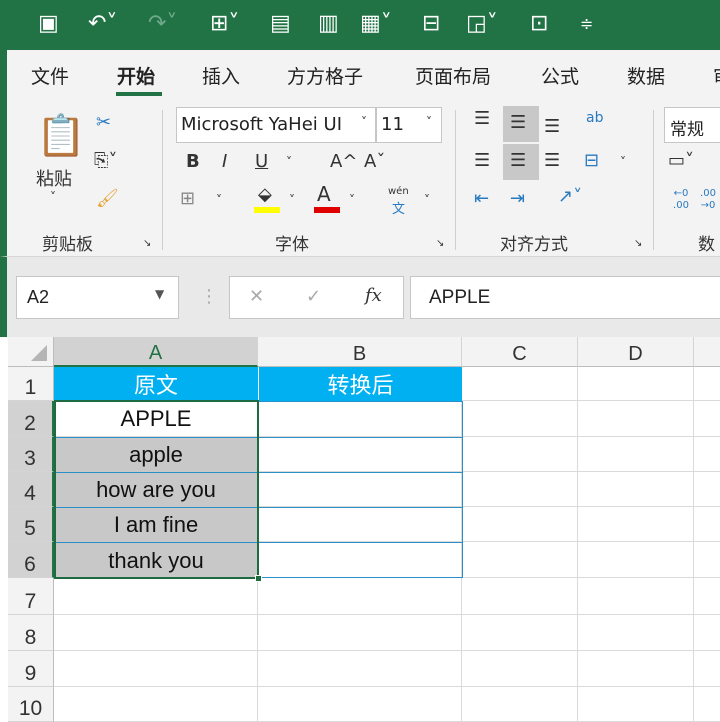 This screenshot has width=720, height=722. I want to click on number-format-select: 常规, so click(692, 125).